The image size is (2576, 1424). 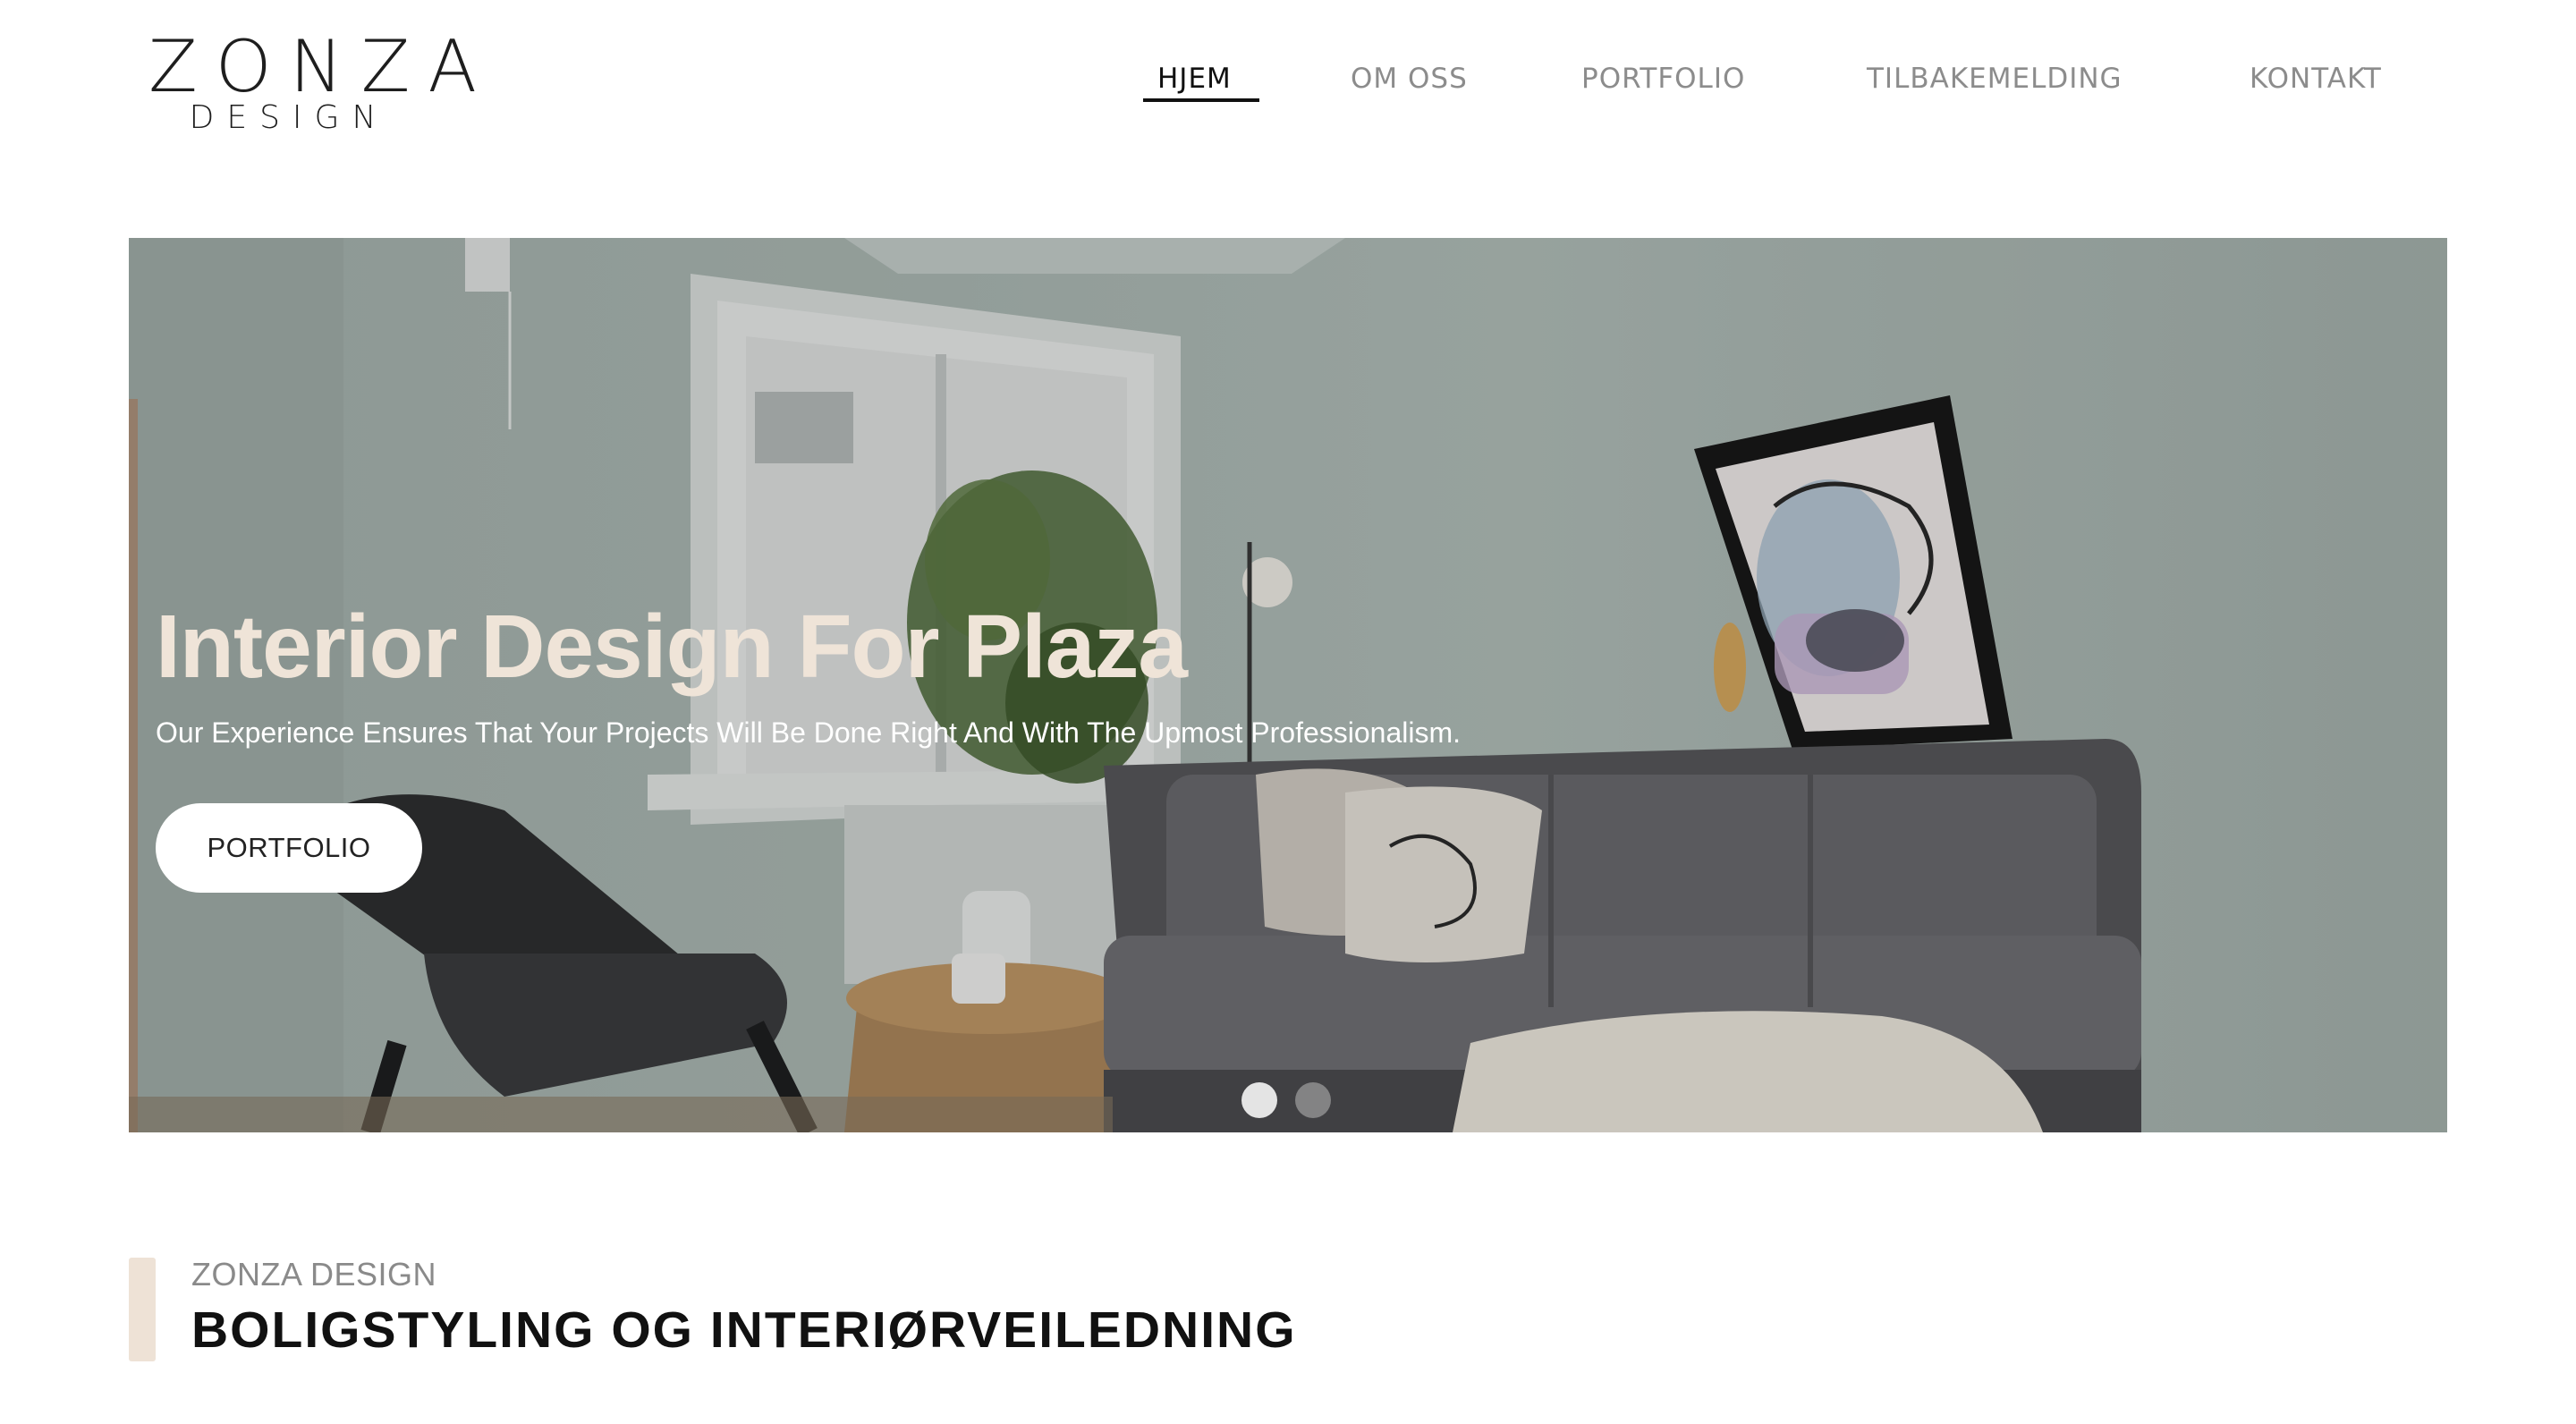 What do you see at coordinates (314, 1274) in the screenshot?
I see `section-kicker: ZONZA DESIGN` at bounding box center [314, 1274].